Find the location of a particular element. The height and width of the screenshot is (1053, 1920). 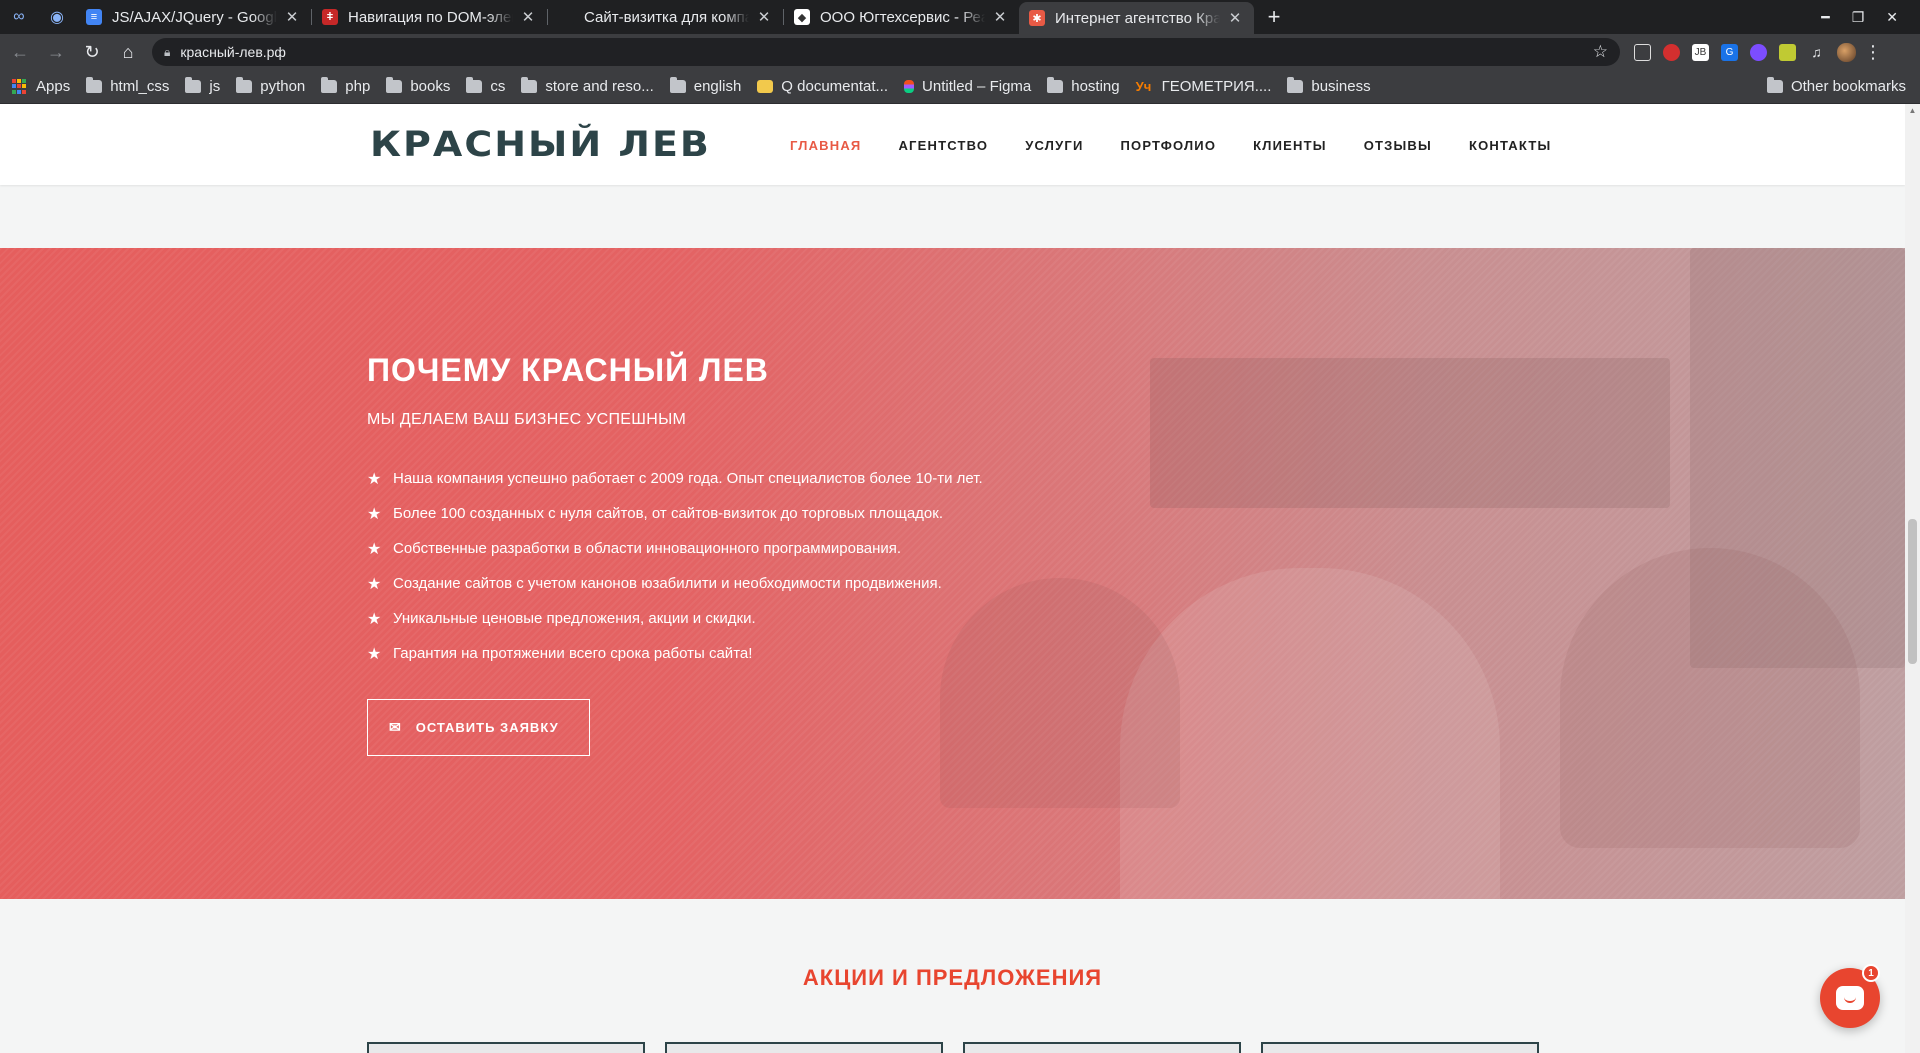

nav-link: КЛИЕНТЫ is located at coordinates (1290, 145).